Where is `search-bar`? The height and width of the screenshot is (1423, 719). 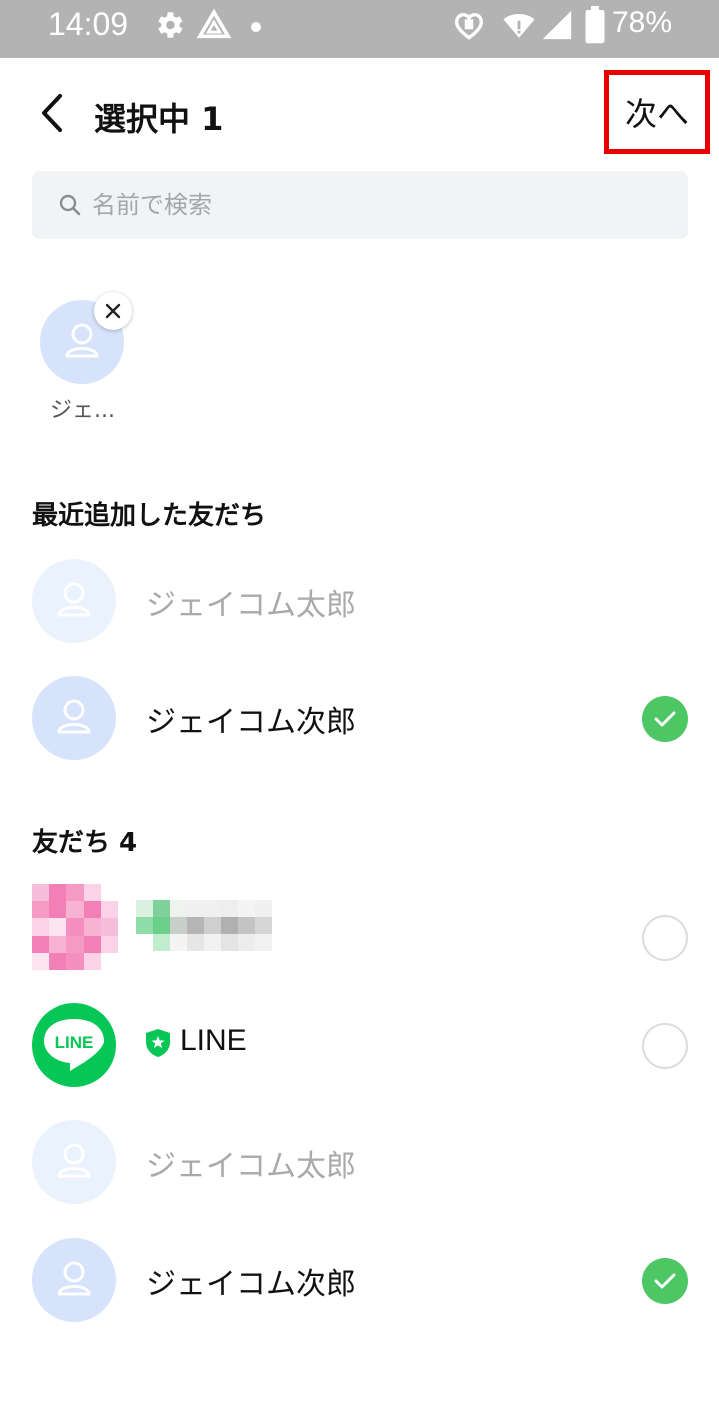 search-bar is located at coordinates (360, 205).